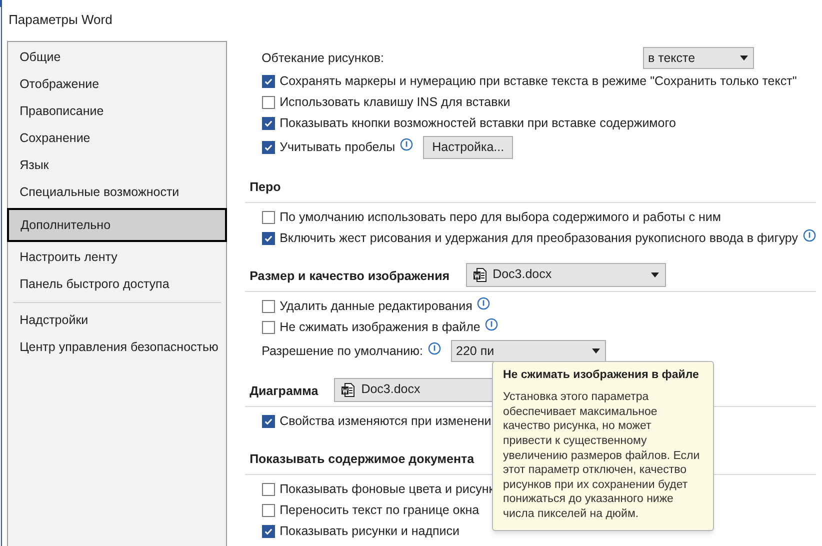 The image size is (822, 546). Describe the element at coordinates (117, 192) in the screenshot. I see `sidebar-item: Специальные возможности` at that location.